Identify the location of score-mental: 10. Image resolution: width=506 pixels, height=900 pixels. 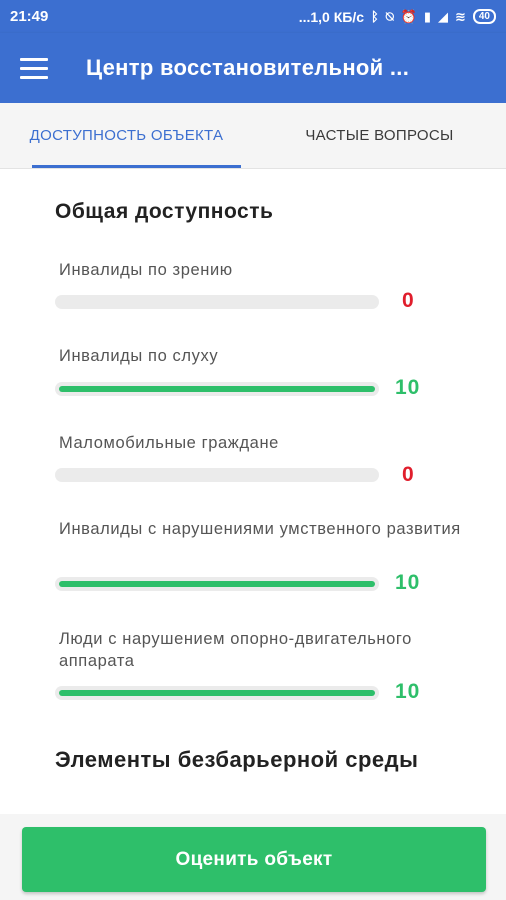
(408, 582).